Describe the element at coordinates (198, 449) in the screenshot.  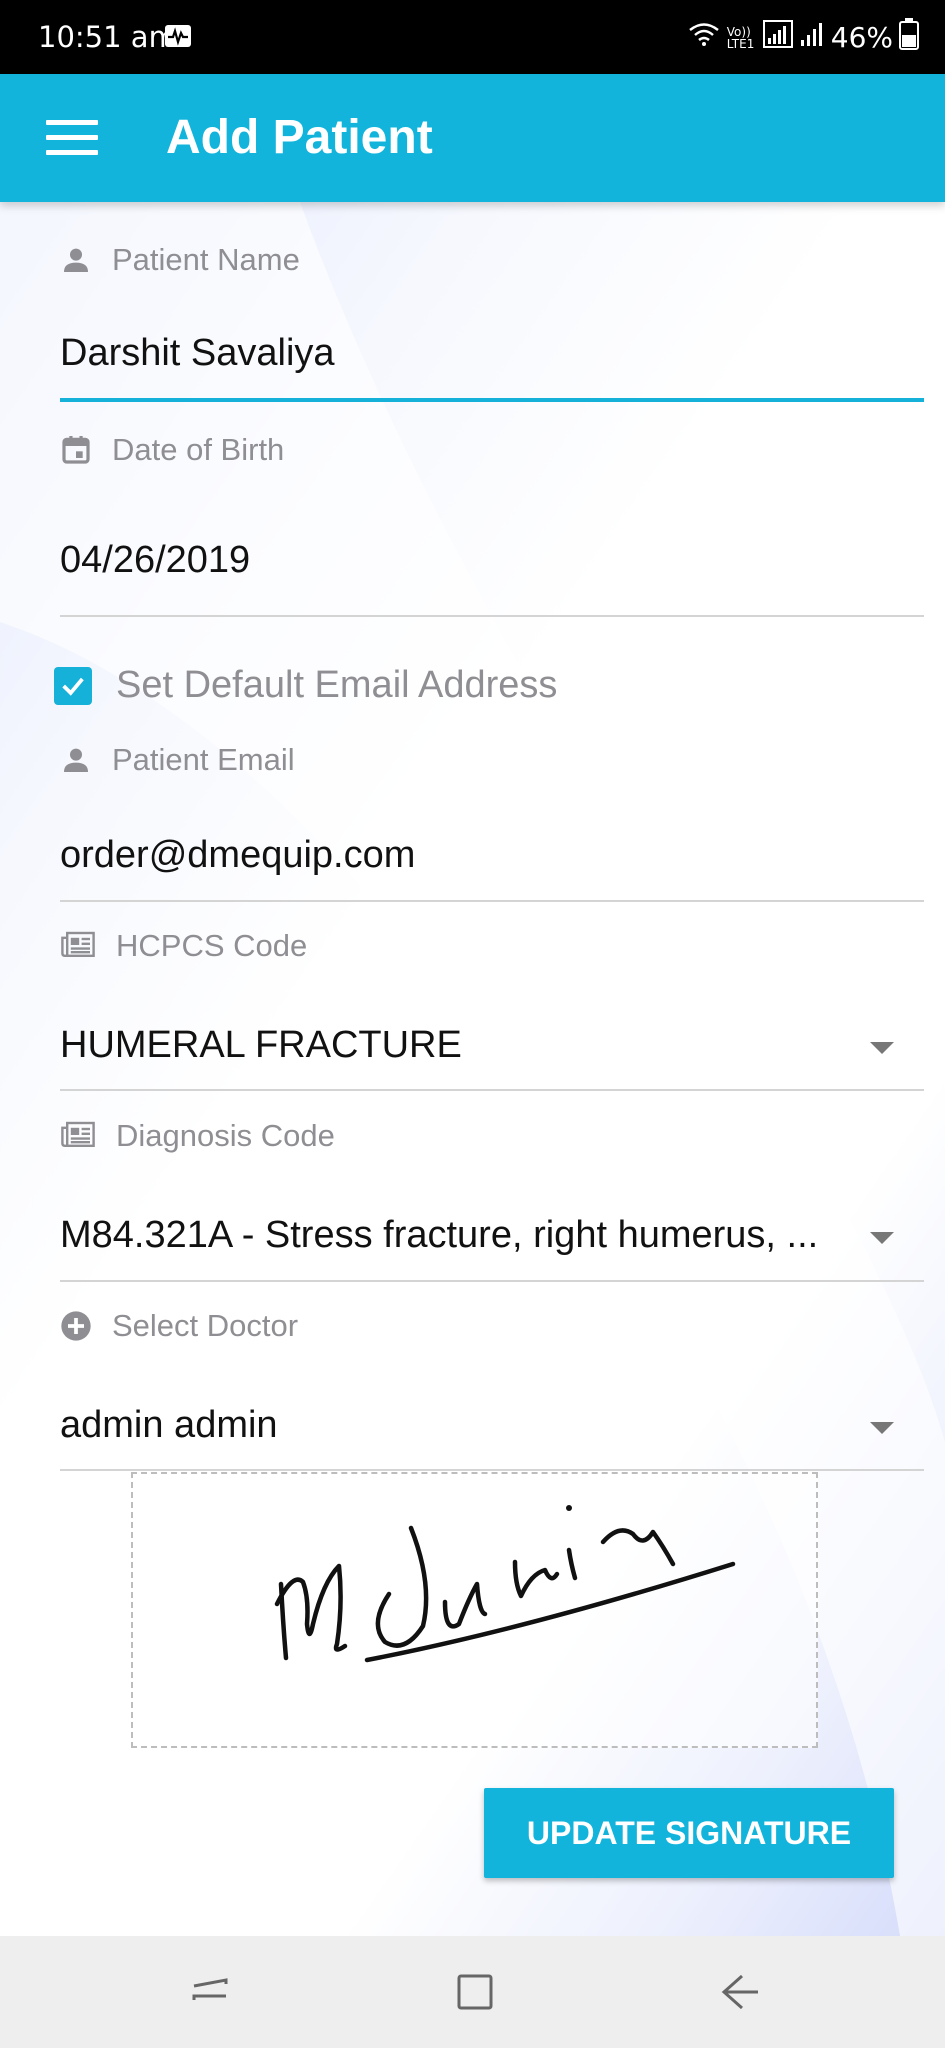
I see `date-of-birth-label: Date of Birth` at that location.